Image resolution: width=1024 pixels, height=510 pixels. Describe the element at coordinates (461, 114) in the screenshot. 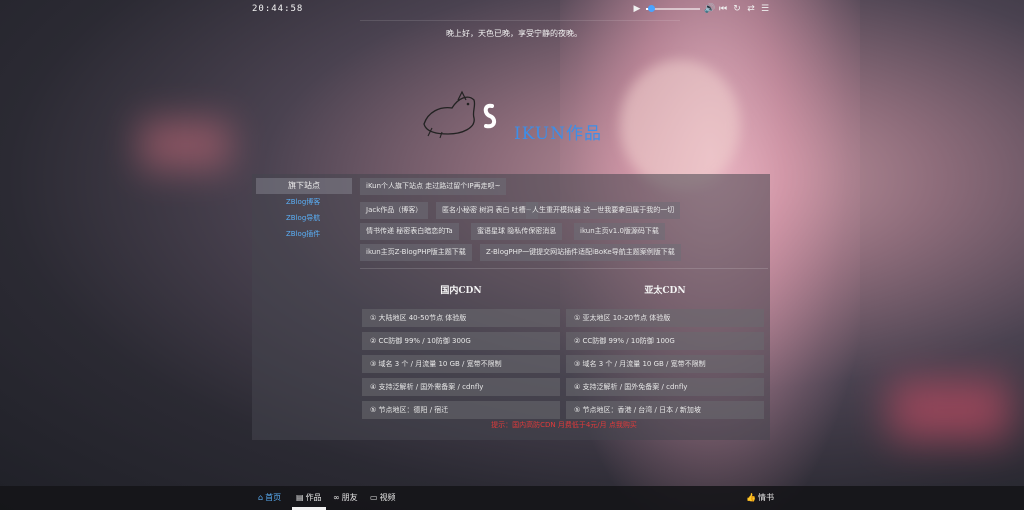

I see `site-logo` at that location.